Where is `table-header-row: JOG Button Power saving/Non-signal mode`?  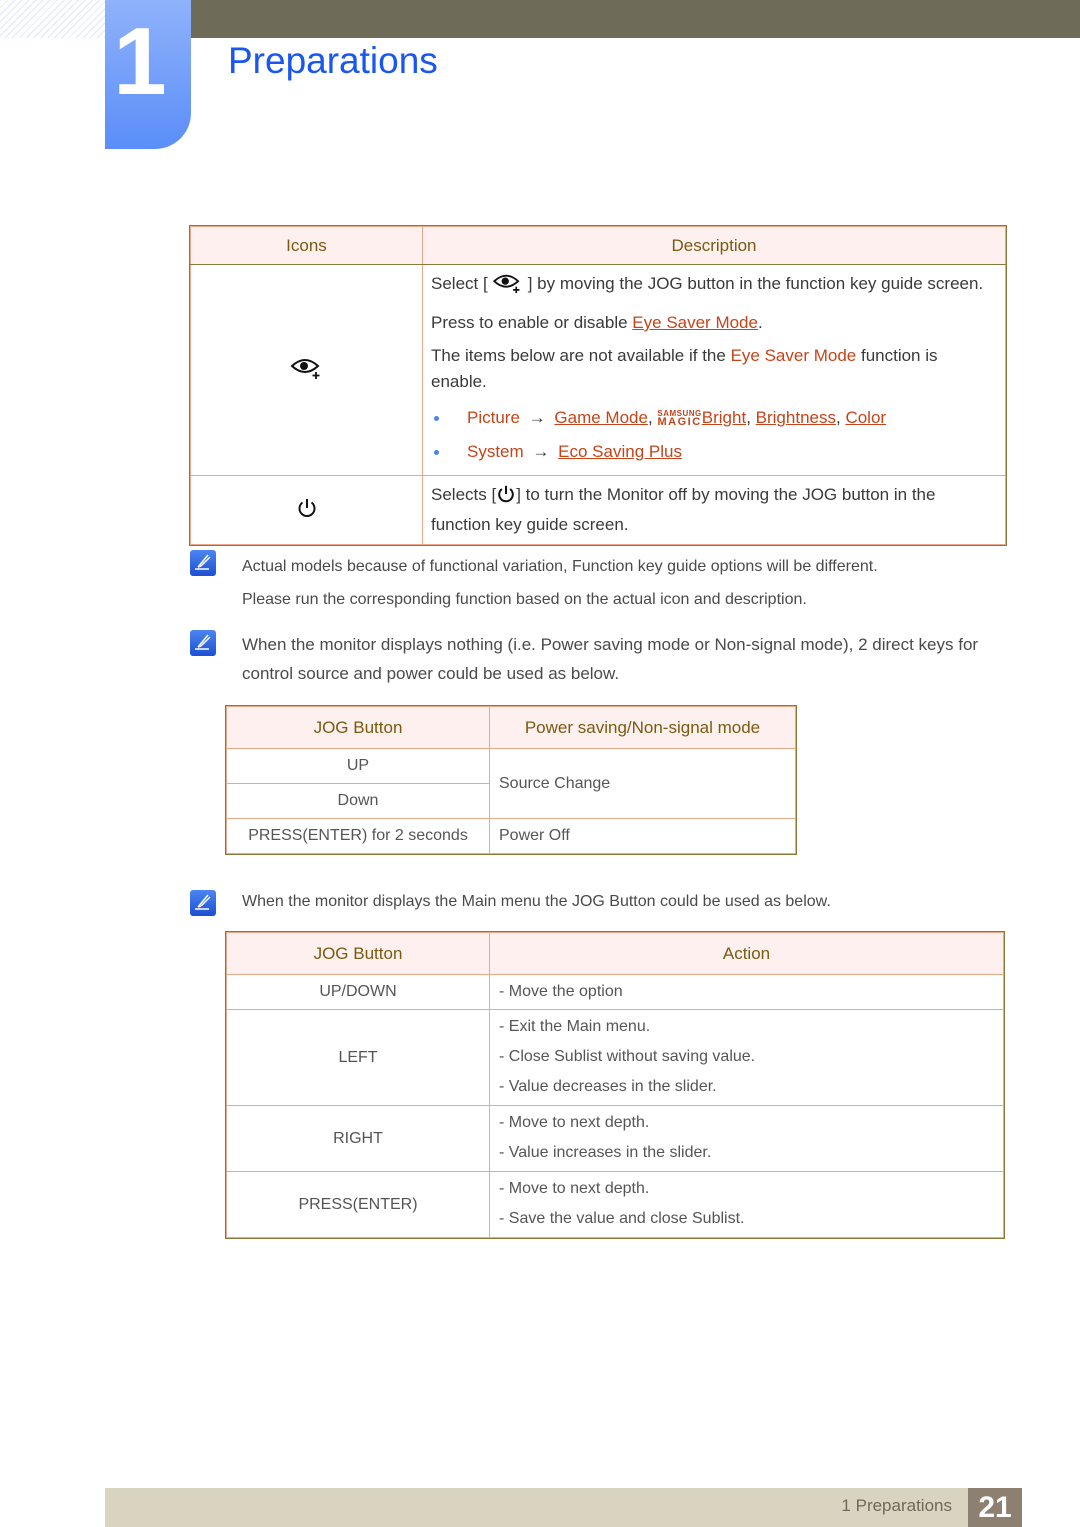
table-header-row: JOG Button Power saving/Non-signal mode is located at coordinates (511, 727).